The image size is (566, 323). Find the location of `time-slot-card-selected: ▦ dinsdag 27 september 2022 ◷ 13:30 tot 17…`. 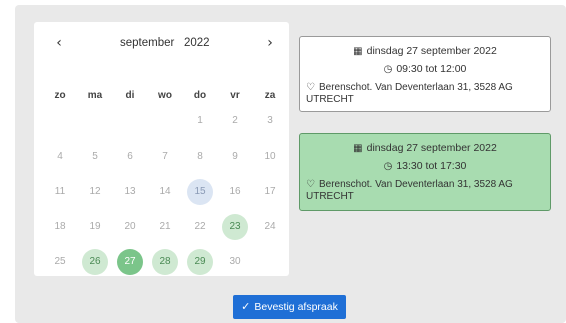

time-slot-card-selected: ▦ dinsdag 27 september 2022 ◷ 13:30 tot 17… is located at coordinates (425, 172).